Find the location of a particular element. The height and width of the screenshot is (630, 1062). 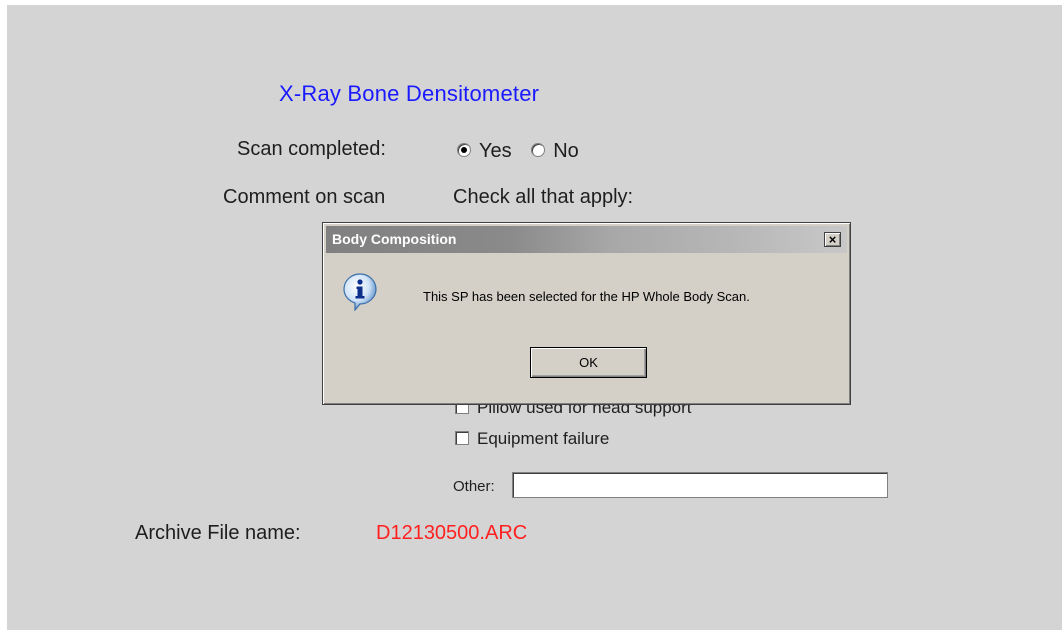

ok-button: OK is located at coordinates (588, 362).